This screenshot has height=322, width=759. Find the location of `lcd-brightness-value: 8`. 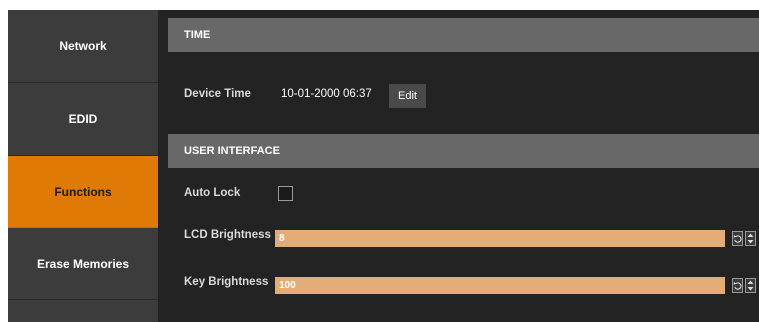

lcd-brightness-value: 8 is located at coordinates (282, 238).